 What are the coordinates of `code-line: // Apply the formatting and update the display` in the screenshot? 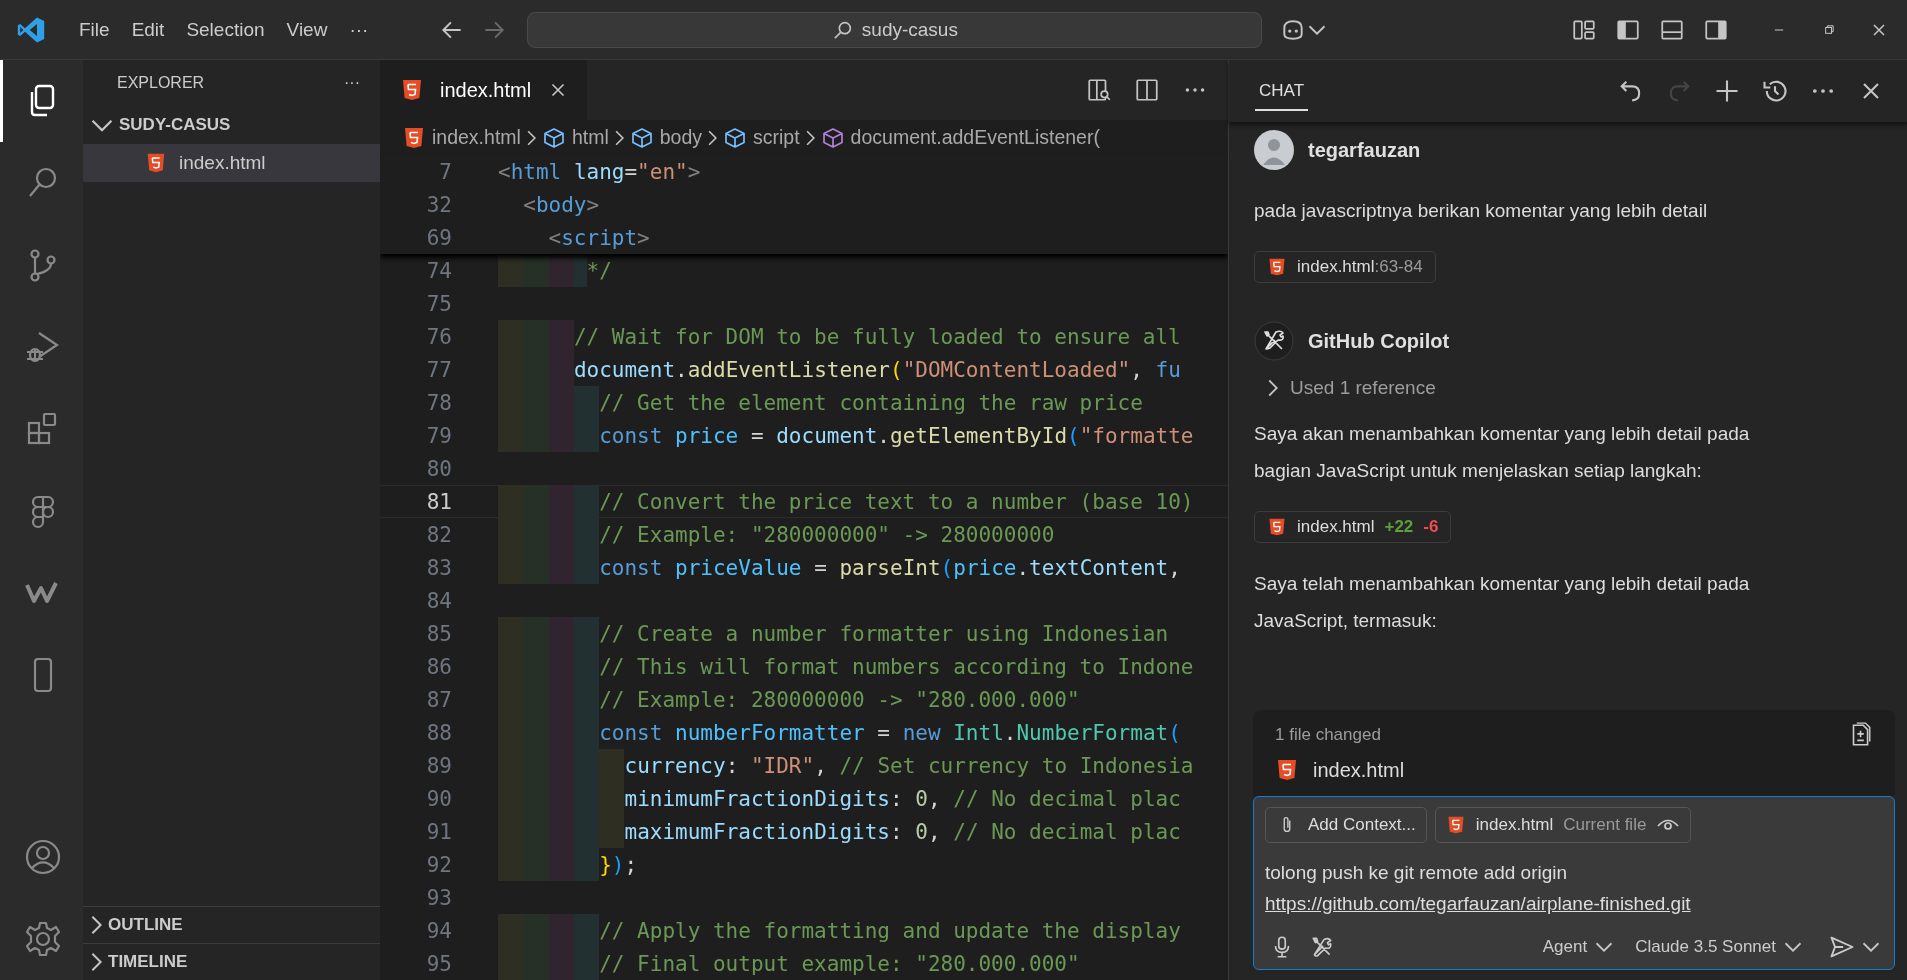 It's located at (890, 930).